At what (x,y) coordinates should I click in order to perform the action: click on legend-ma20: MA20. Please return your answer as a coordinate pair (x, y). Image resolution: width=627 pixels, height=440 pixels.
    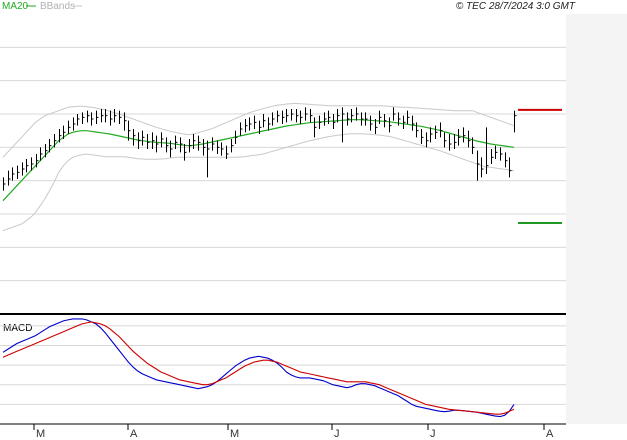
    Looking at the image, I should click on (15, 6).